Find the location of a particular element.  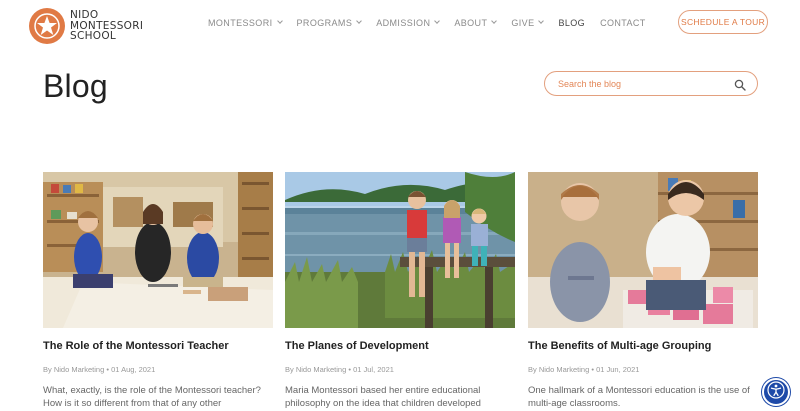

nav-item-montessori: MONTESSORI is located at coordinates (245, 23).